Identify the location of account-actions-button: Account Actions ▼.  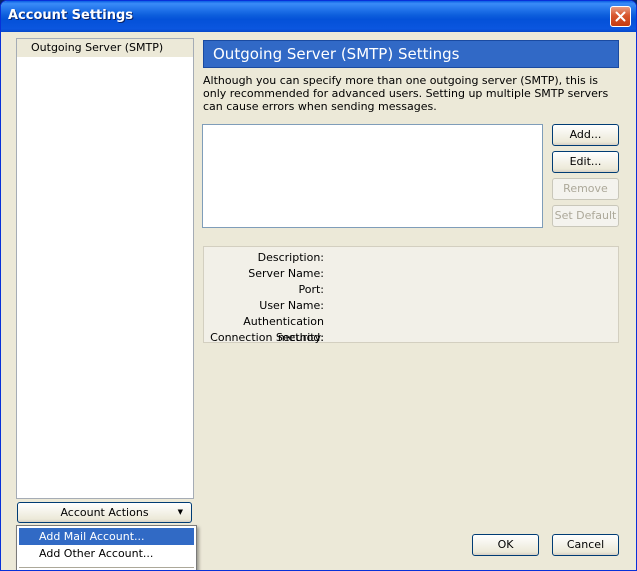
(104, 512).